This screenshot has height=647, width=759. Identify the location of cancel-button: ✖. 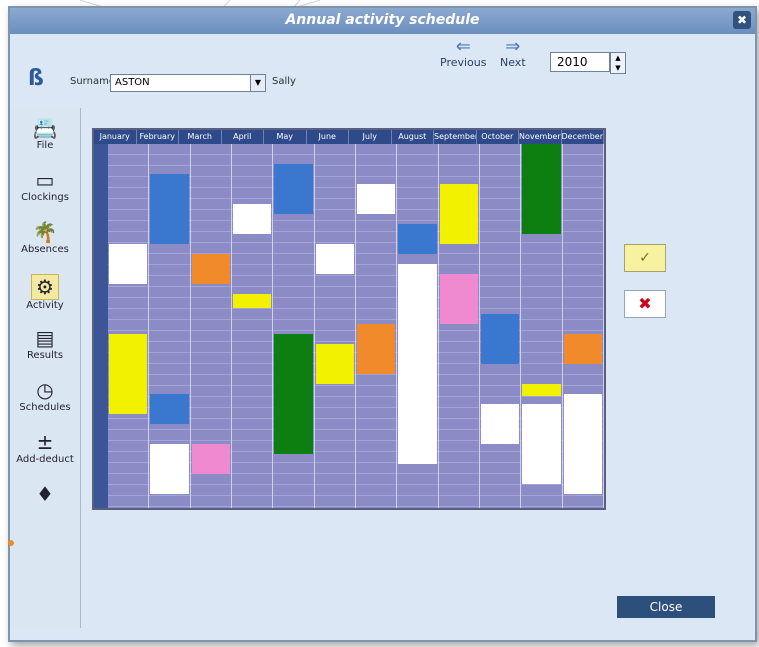
(645, 304).